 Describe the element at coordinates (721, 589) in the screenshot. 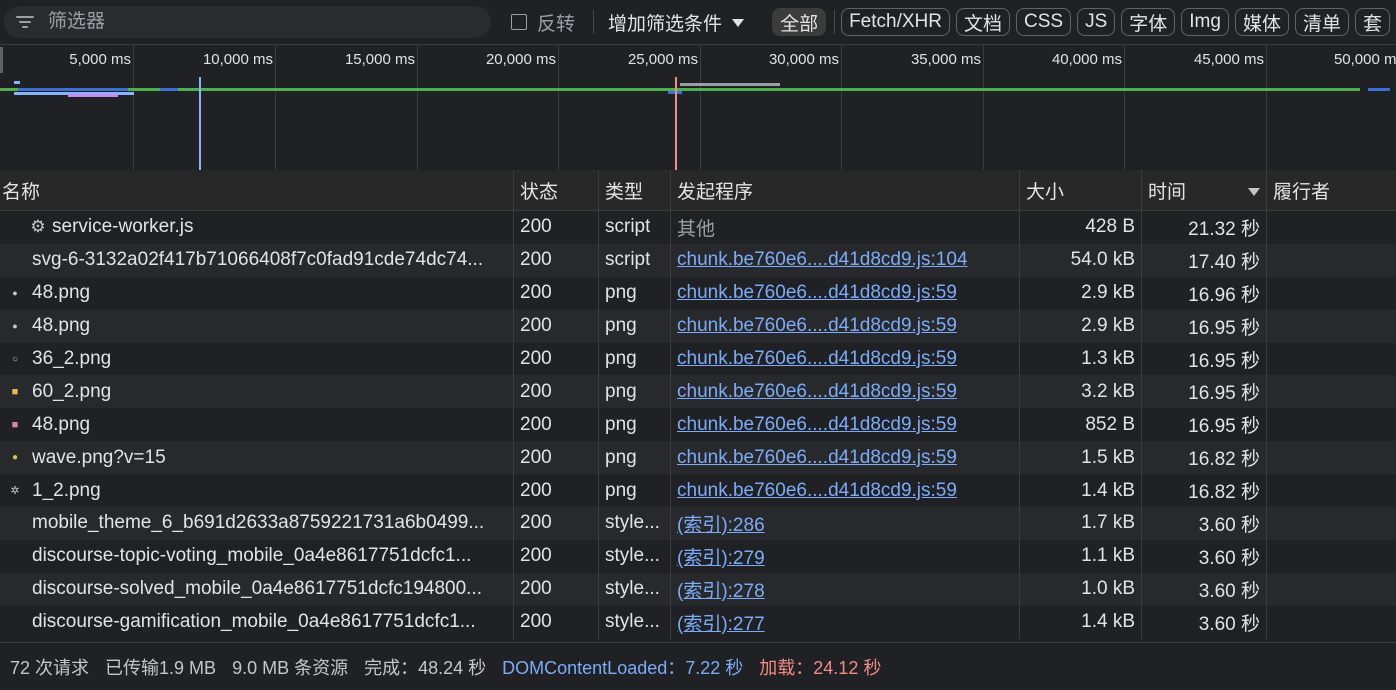

I see `initiator-cell-text: (索引):278` at that location.